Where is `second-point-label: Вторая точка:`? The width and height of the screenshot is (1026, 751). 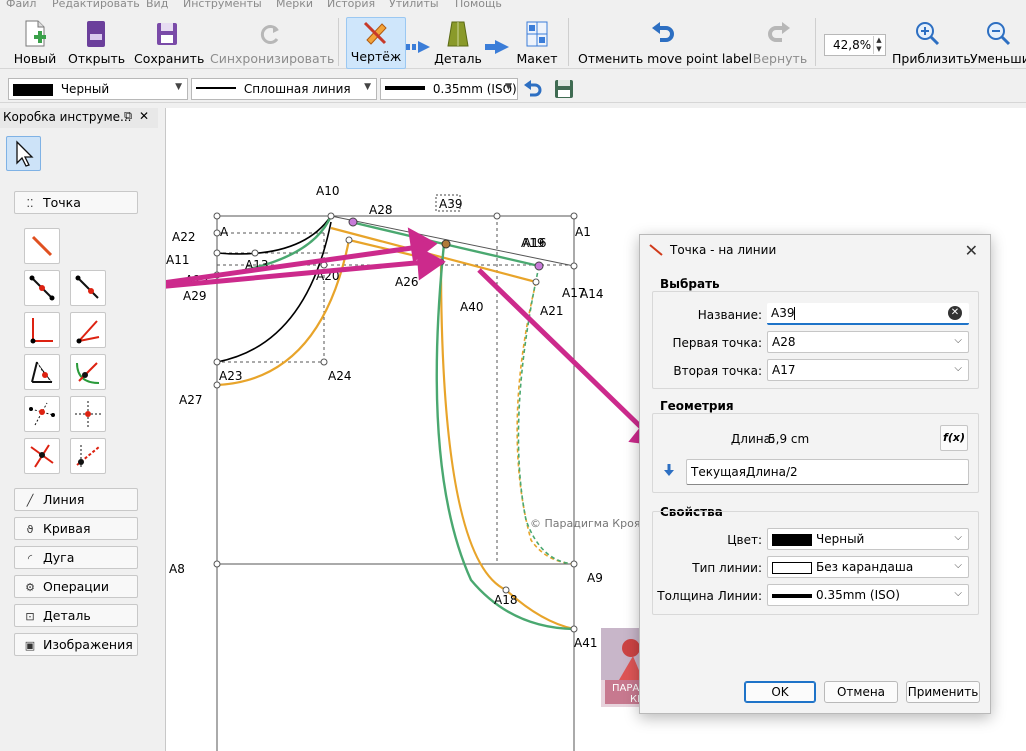
second-point-label: Вторая точка: is located at coordinates (717, 371).